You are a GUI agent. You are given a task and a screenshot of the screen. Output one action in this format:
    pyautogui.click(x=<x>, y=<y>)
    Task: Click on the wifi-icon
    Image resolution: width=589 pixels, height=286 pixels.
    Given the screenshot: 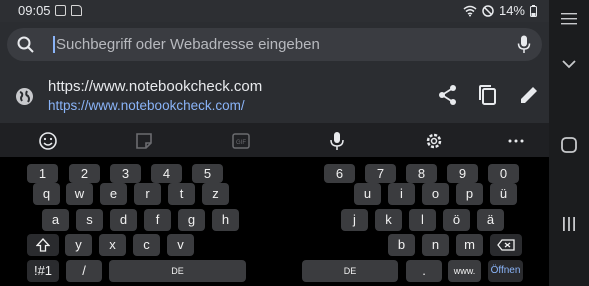 What is the action you would take?
    pyautogui.click(x=470, y=10)
    